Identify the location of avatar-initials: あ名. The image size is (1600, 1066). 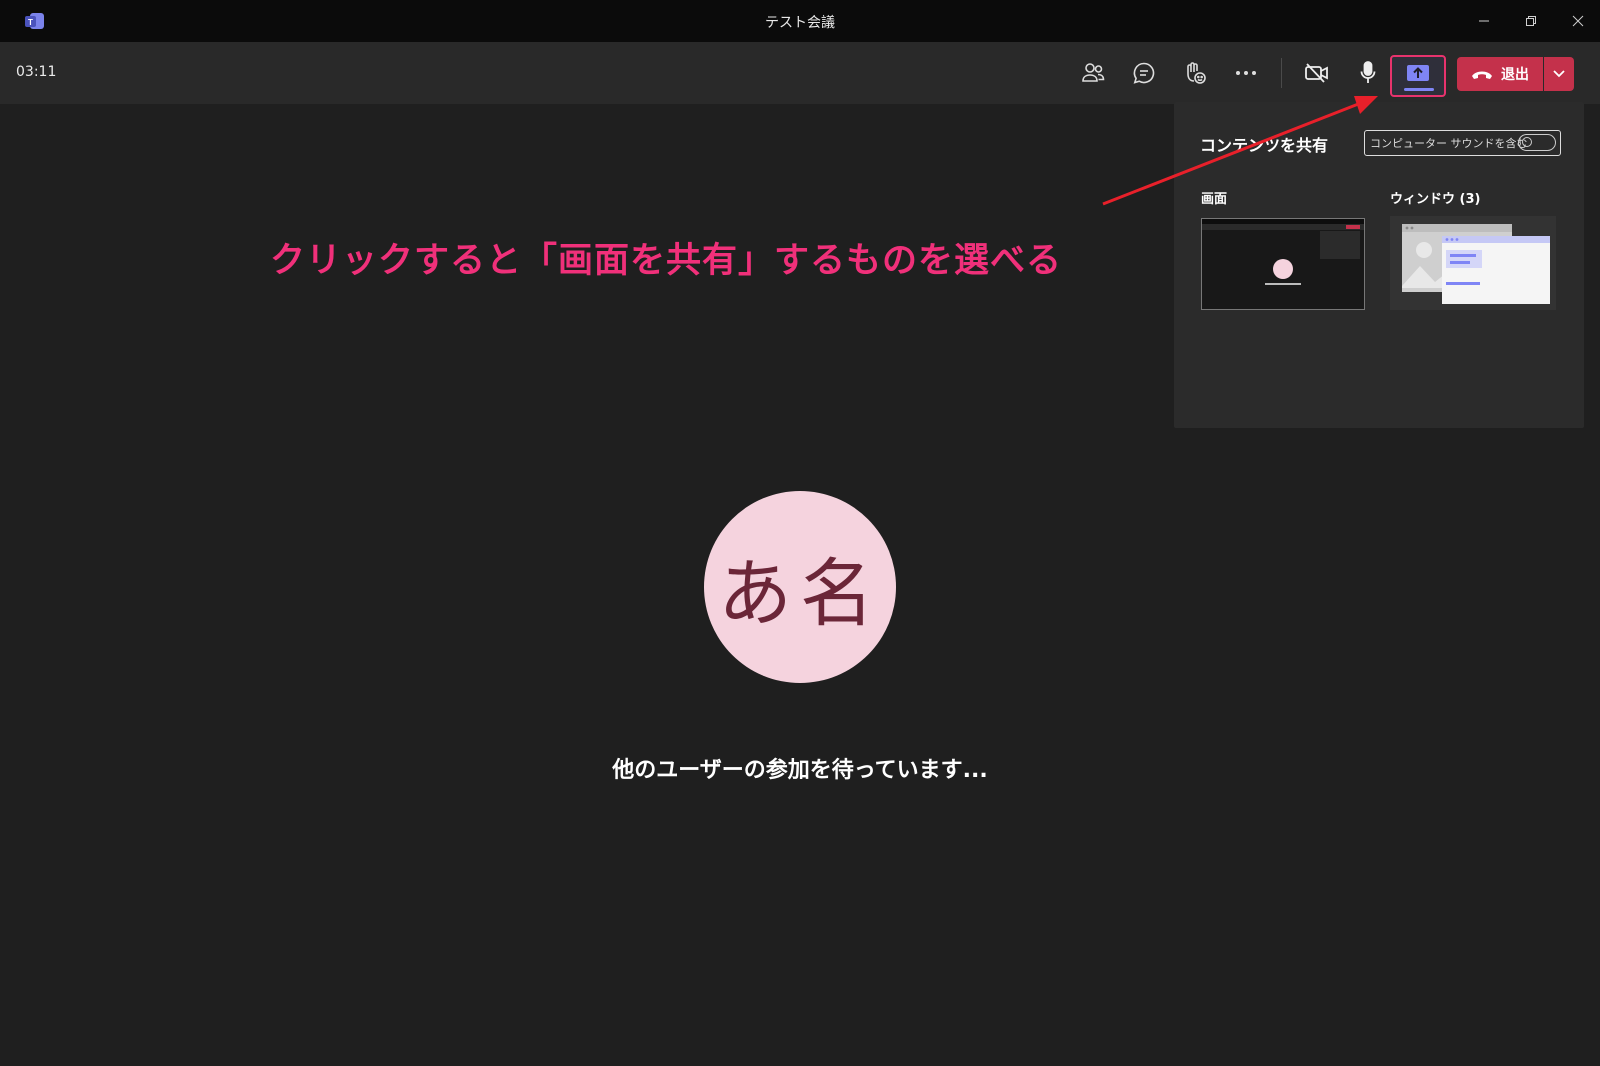
(800, 593).